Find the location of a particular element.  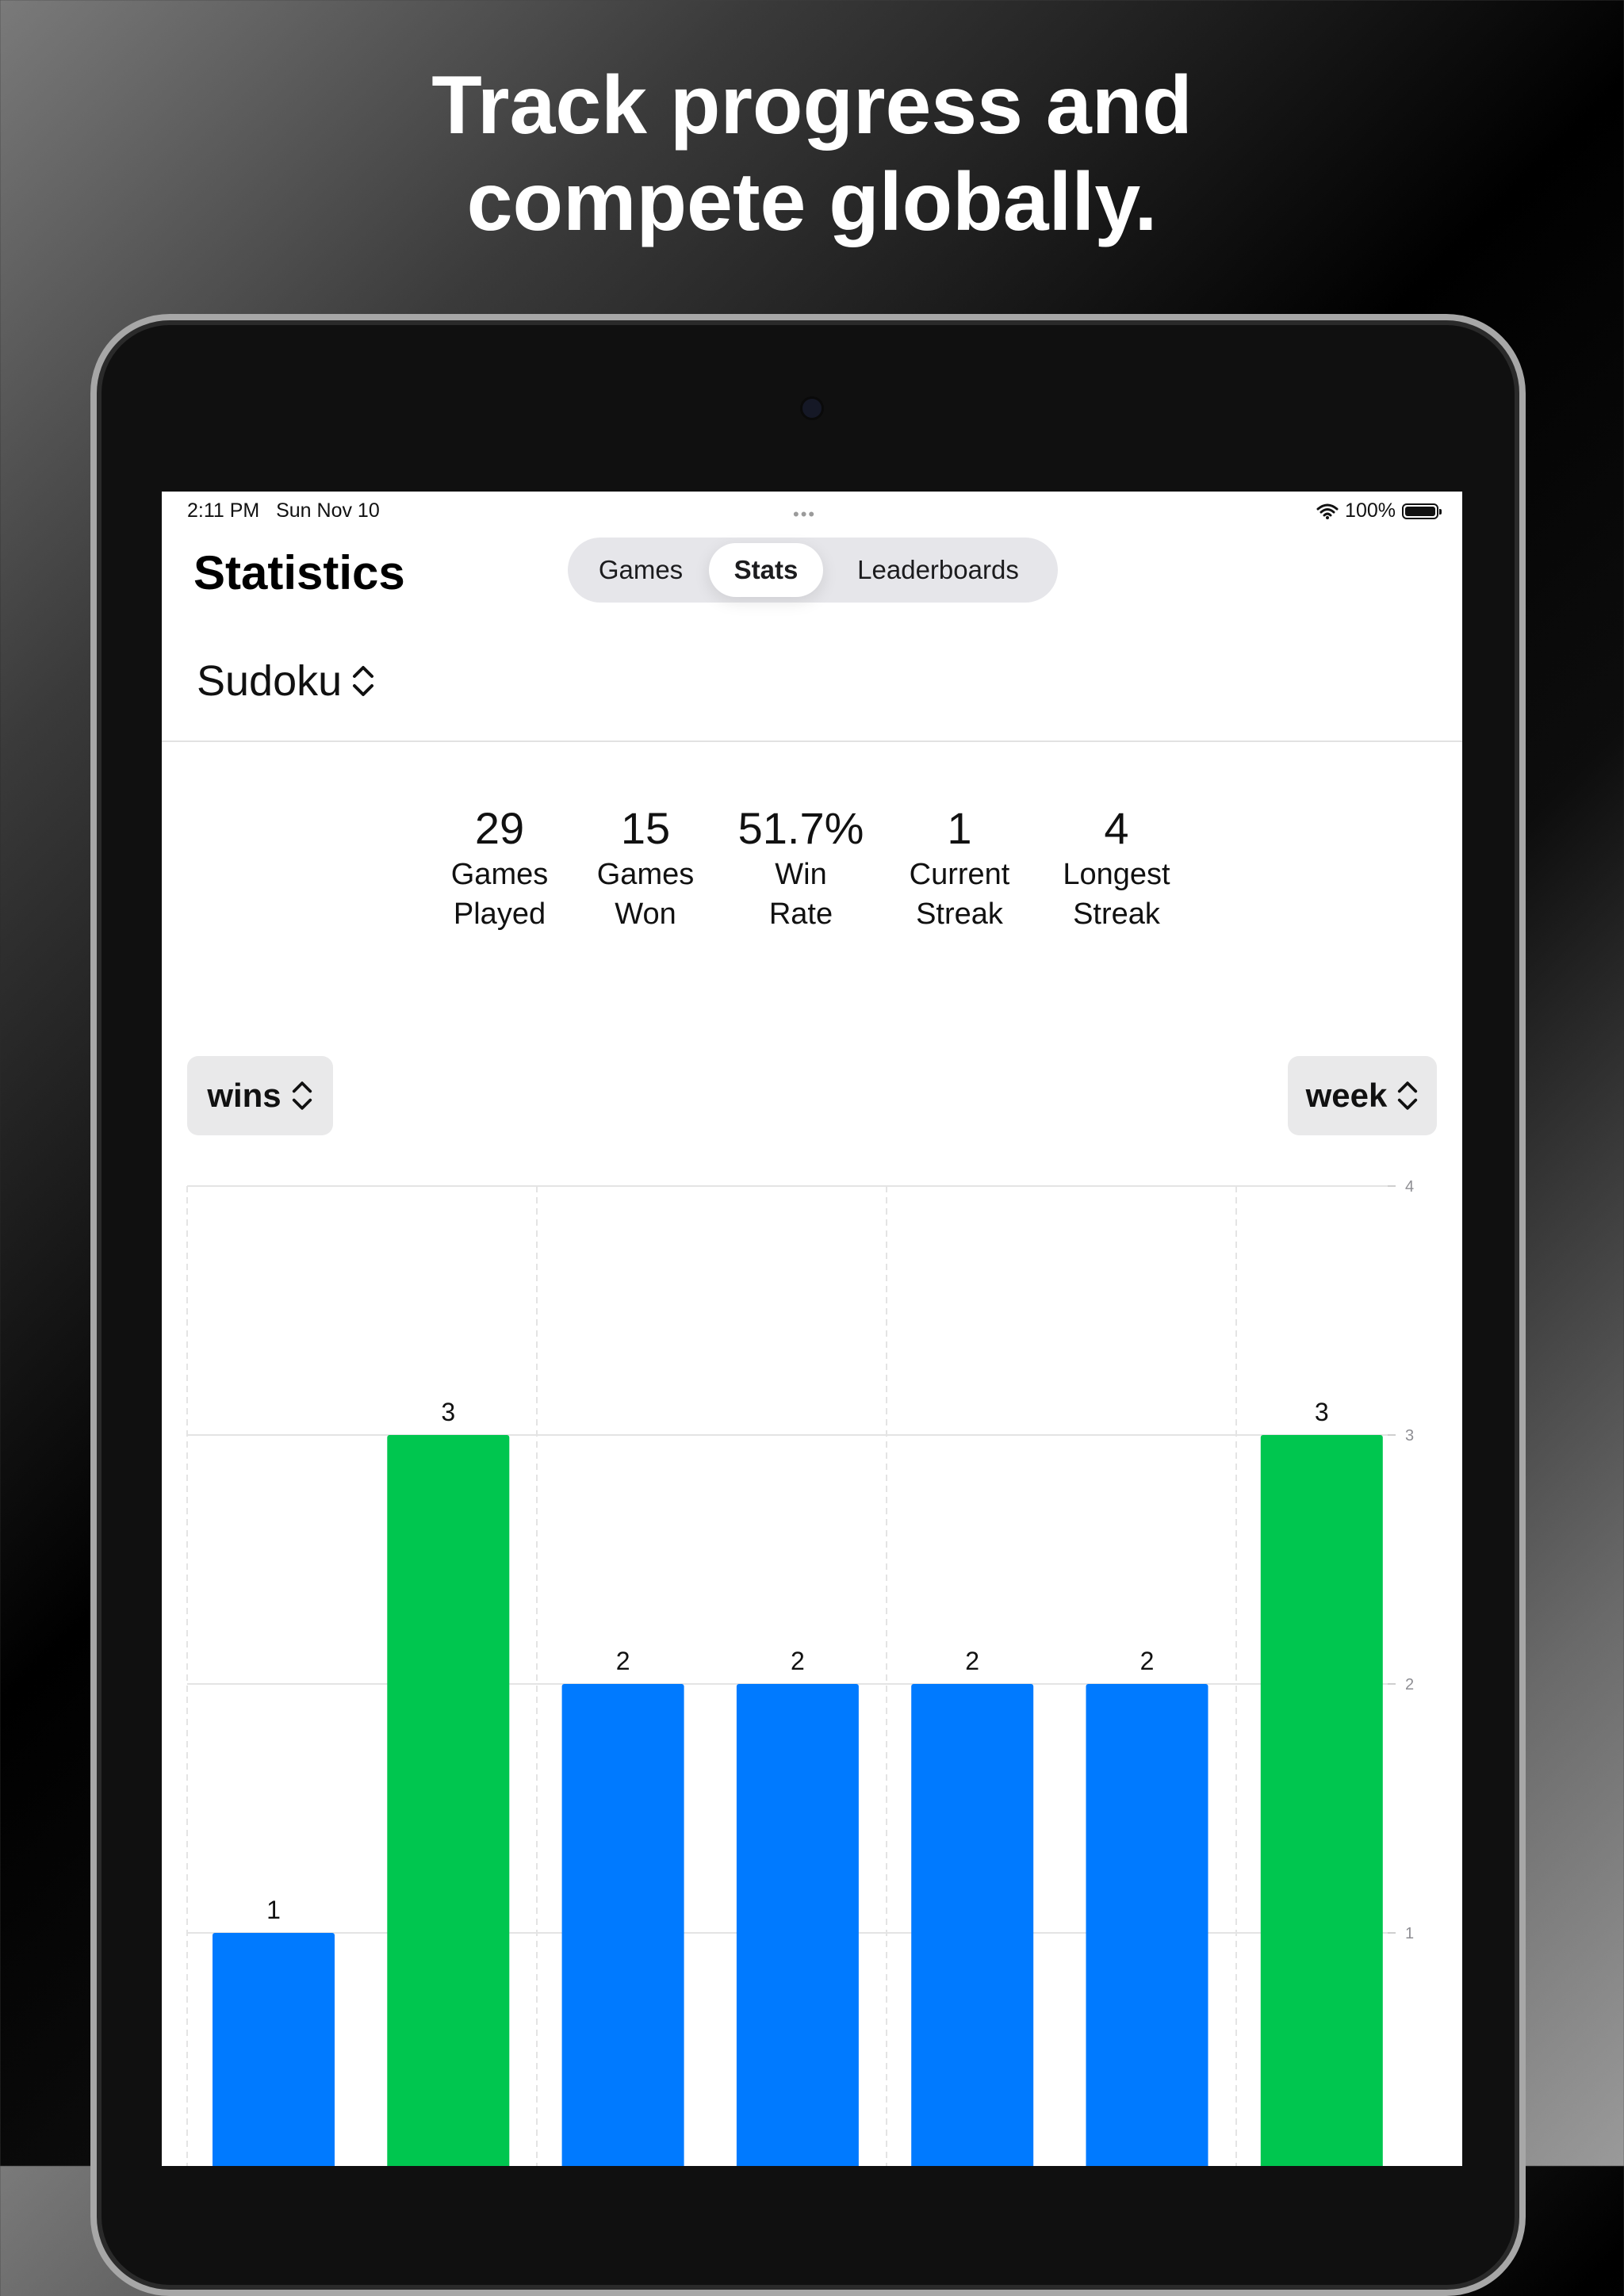

y-tick-label: 2 is located at coordinates (1409, 1684).